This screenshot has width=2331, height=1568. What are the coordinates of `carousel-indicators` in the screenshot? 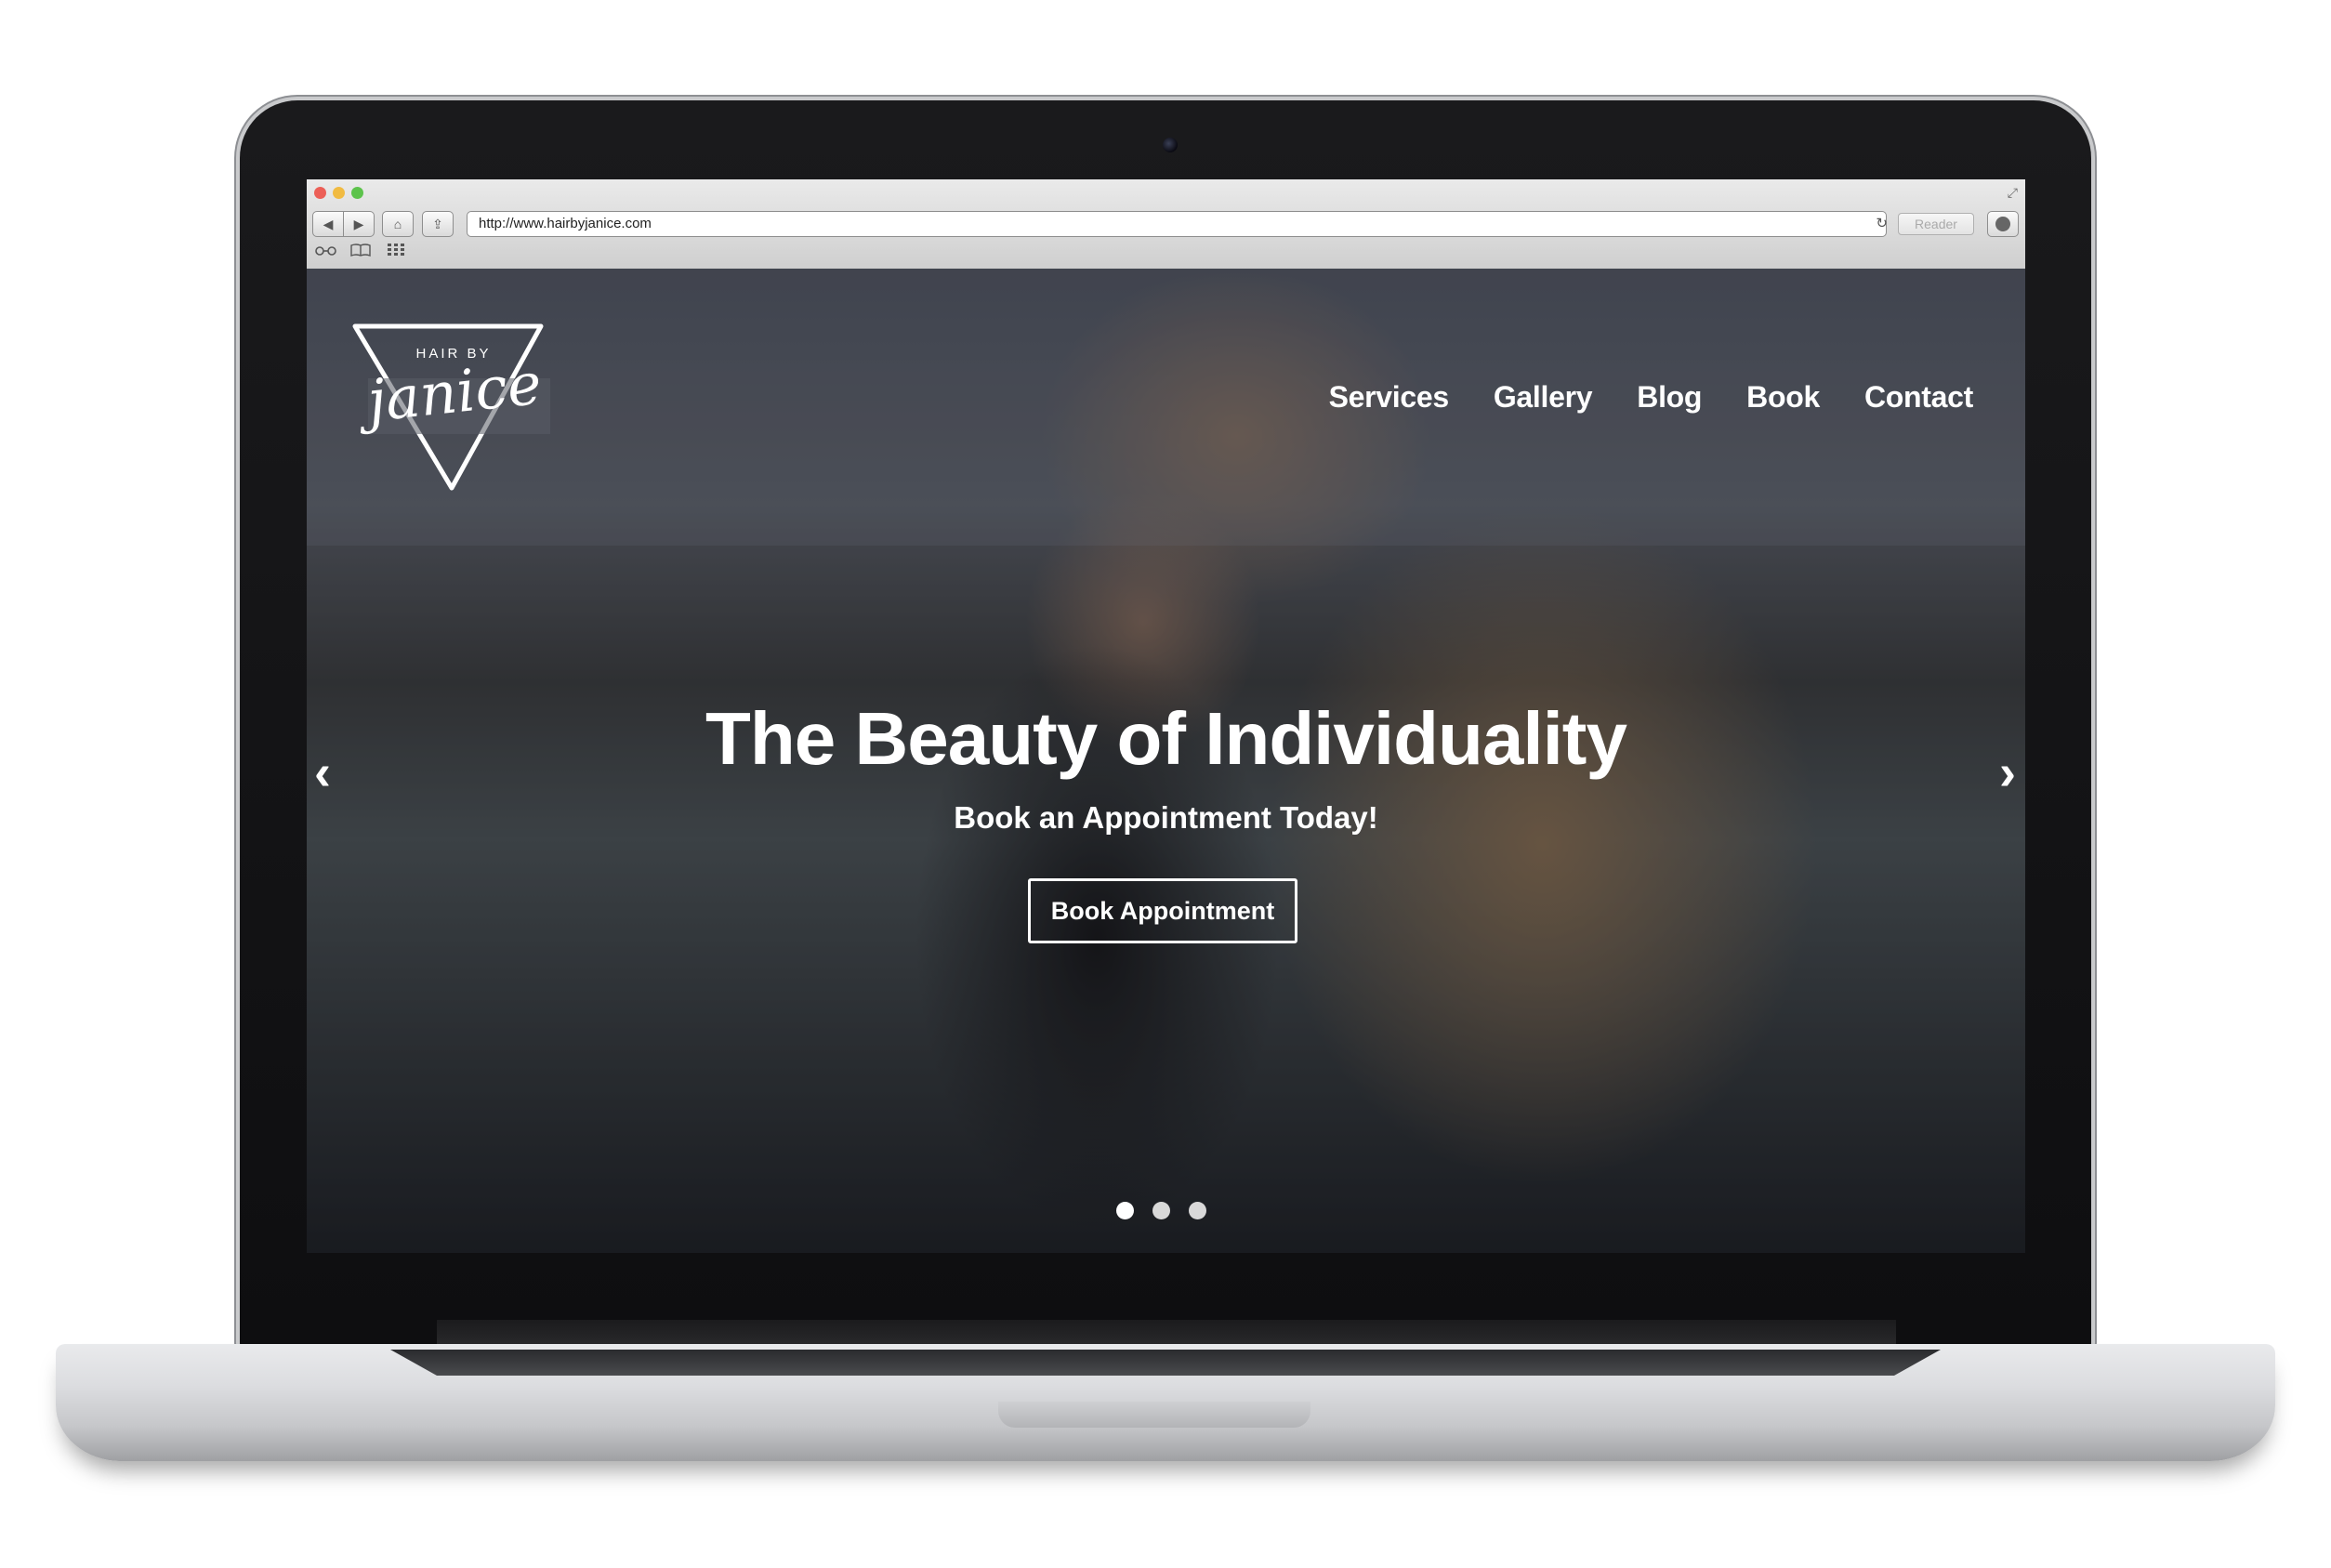 It's located at (1161, 1211).